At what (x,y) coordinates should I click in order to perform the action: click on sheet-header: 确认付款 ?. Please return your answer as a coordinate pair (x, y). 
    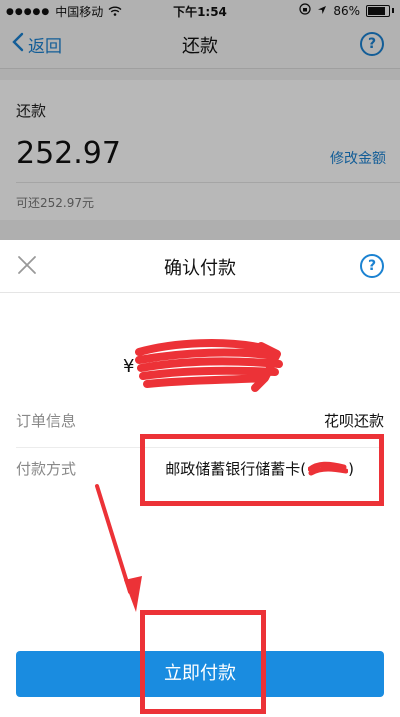
    Looking at the image, I should click on (200, 266).